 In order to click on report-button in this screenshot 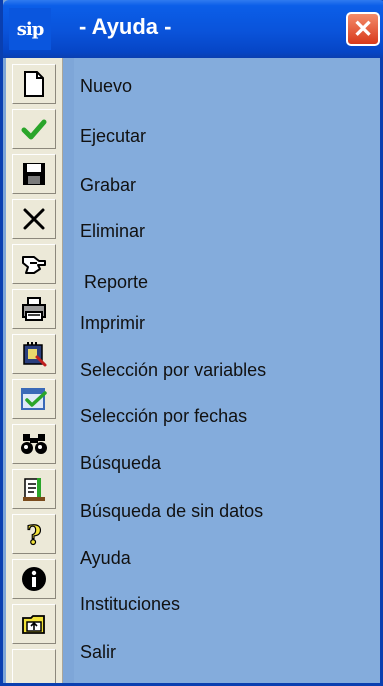, I will do `click(34, 264)`.